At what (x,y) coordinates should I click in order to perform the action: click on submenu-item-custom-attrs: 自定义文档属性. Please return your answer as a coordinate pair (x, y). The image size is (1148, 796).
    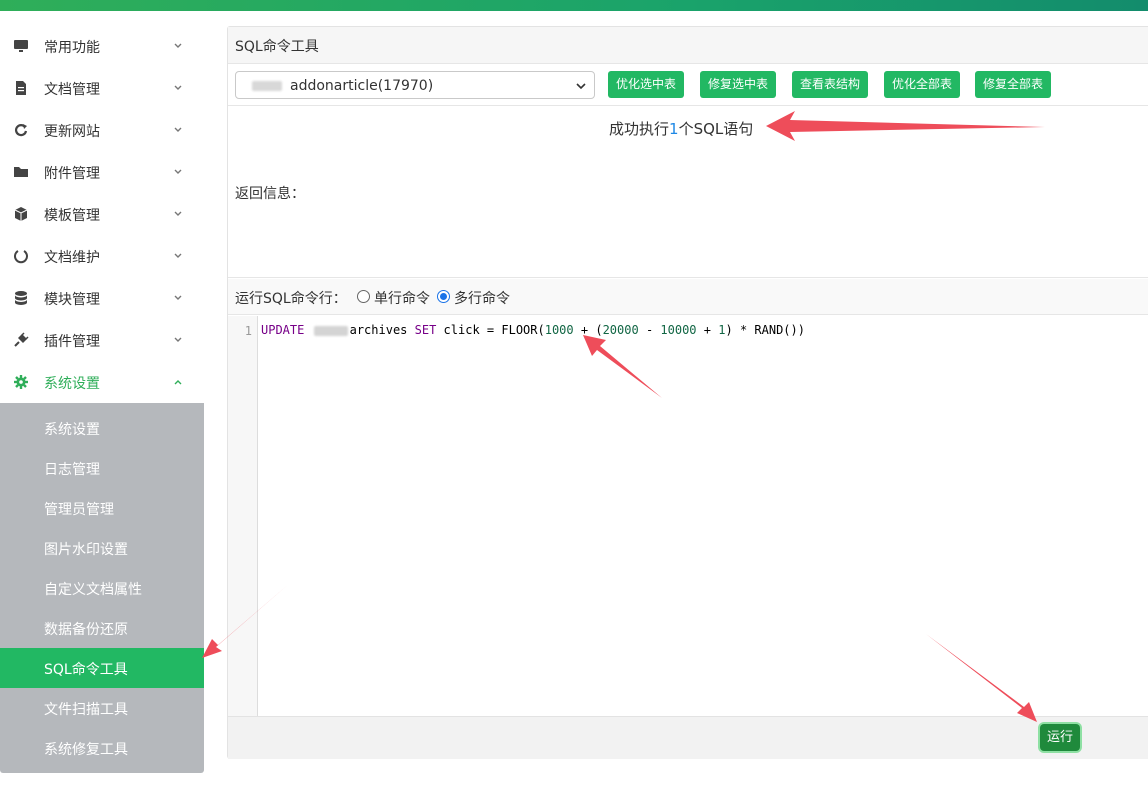
    Looking at the image, I should click on (102, 588).